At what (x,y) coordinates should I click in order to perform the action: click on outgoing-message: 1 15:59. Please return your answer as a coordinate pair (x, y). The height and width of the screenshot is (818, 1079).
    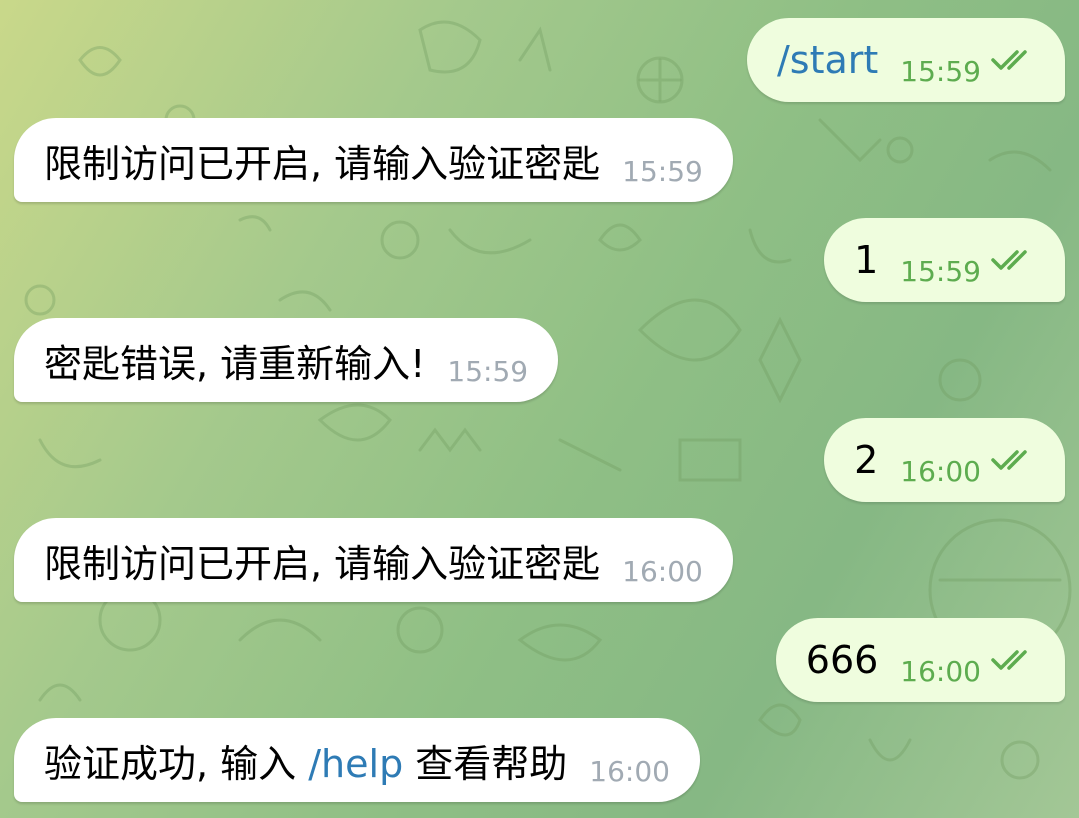
    Looking at the image, I should click on (944, 260).